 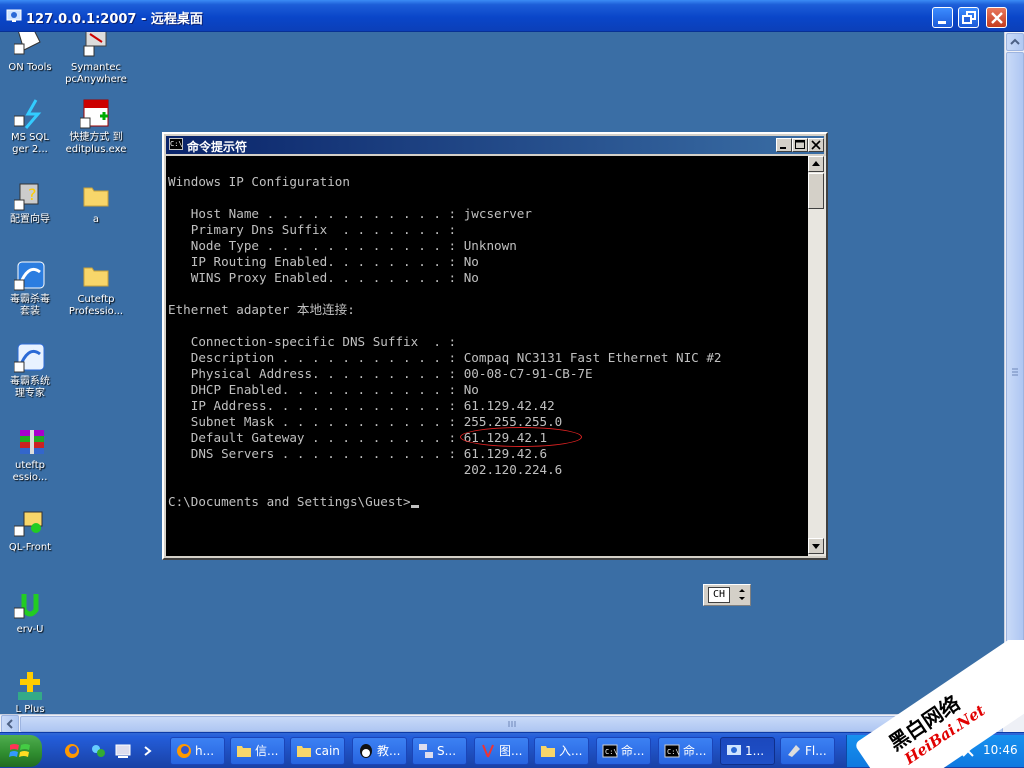 What do you see at coordinates (495, 145) in the screenshot?
I see `cmd-titlebar: C:\ 命令提示符` at bounding box center [495, 145].